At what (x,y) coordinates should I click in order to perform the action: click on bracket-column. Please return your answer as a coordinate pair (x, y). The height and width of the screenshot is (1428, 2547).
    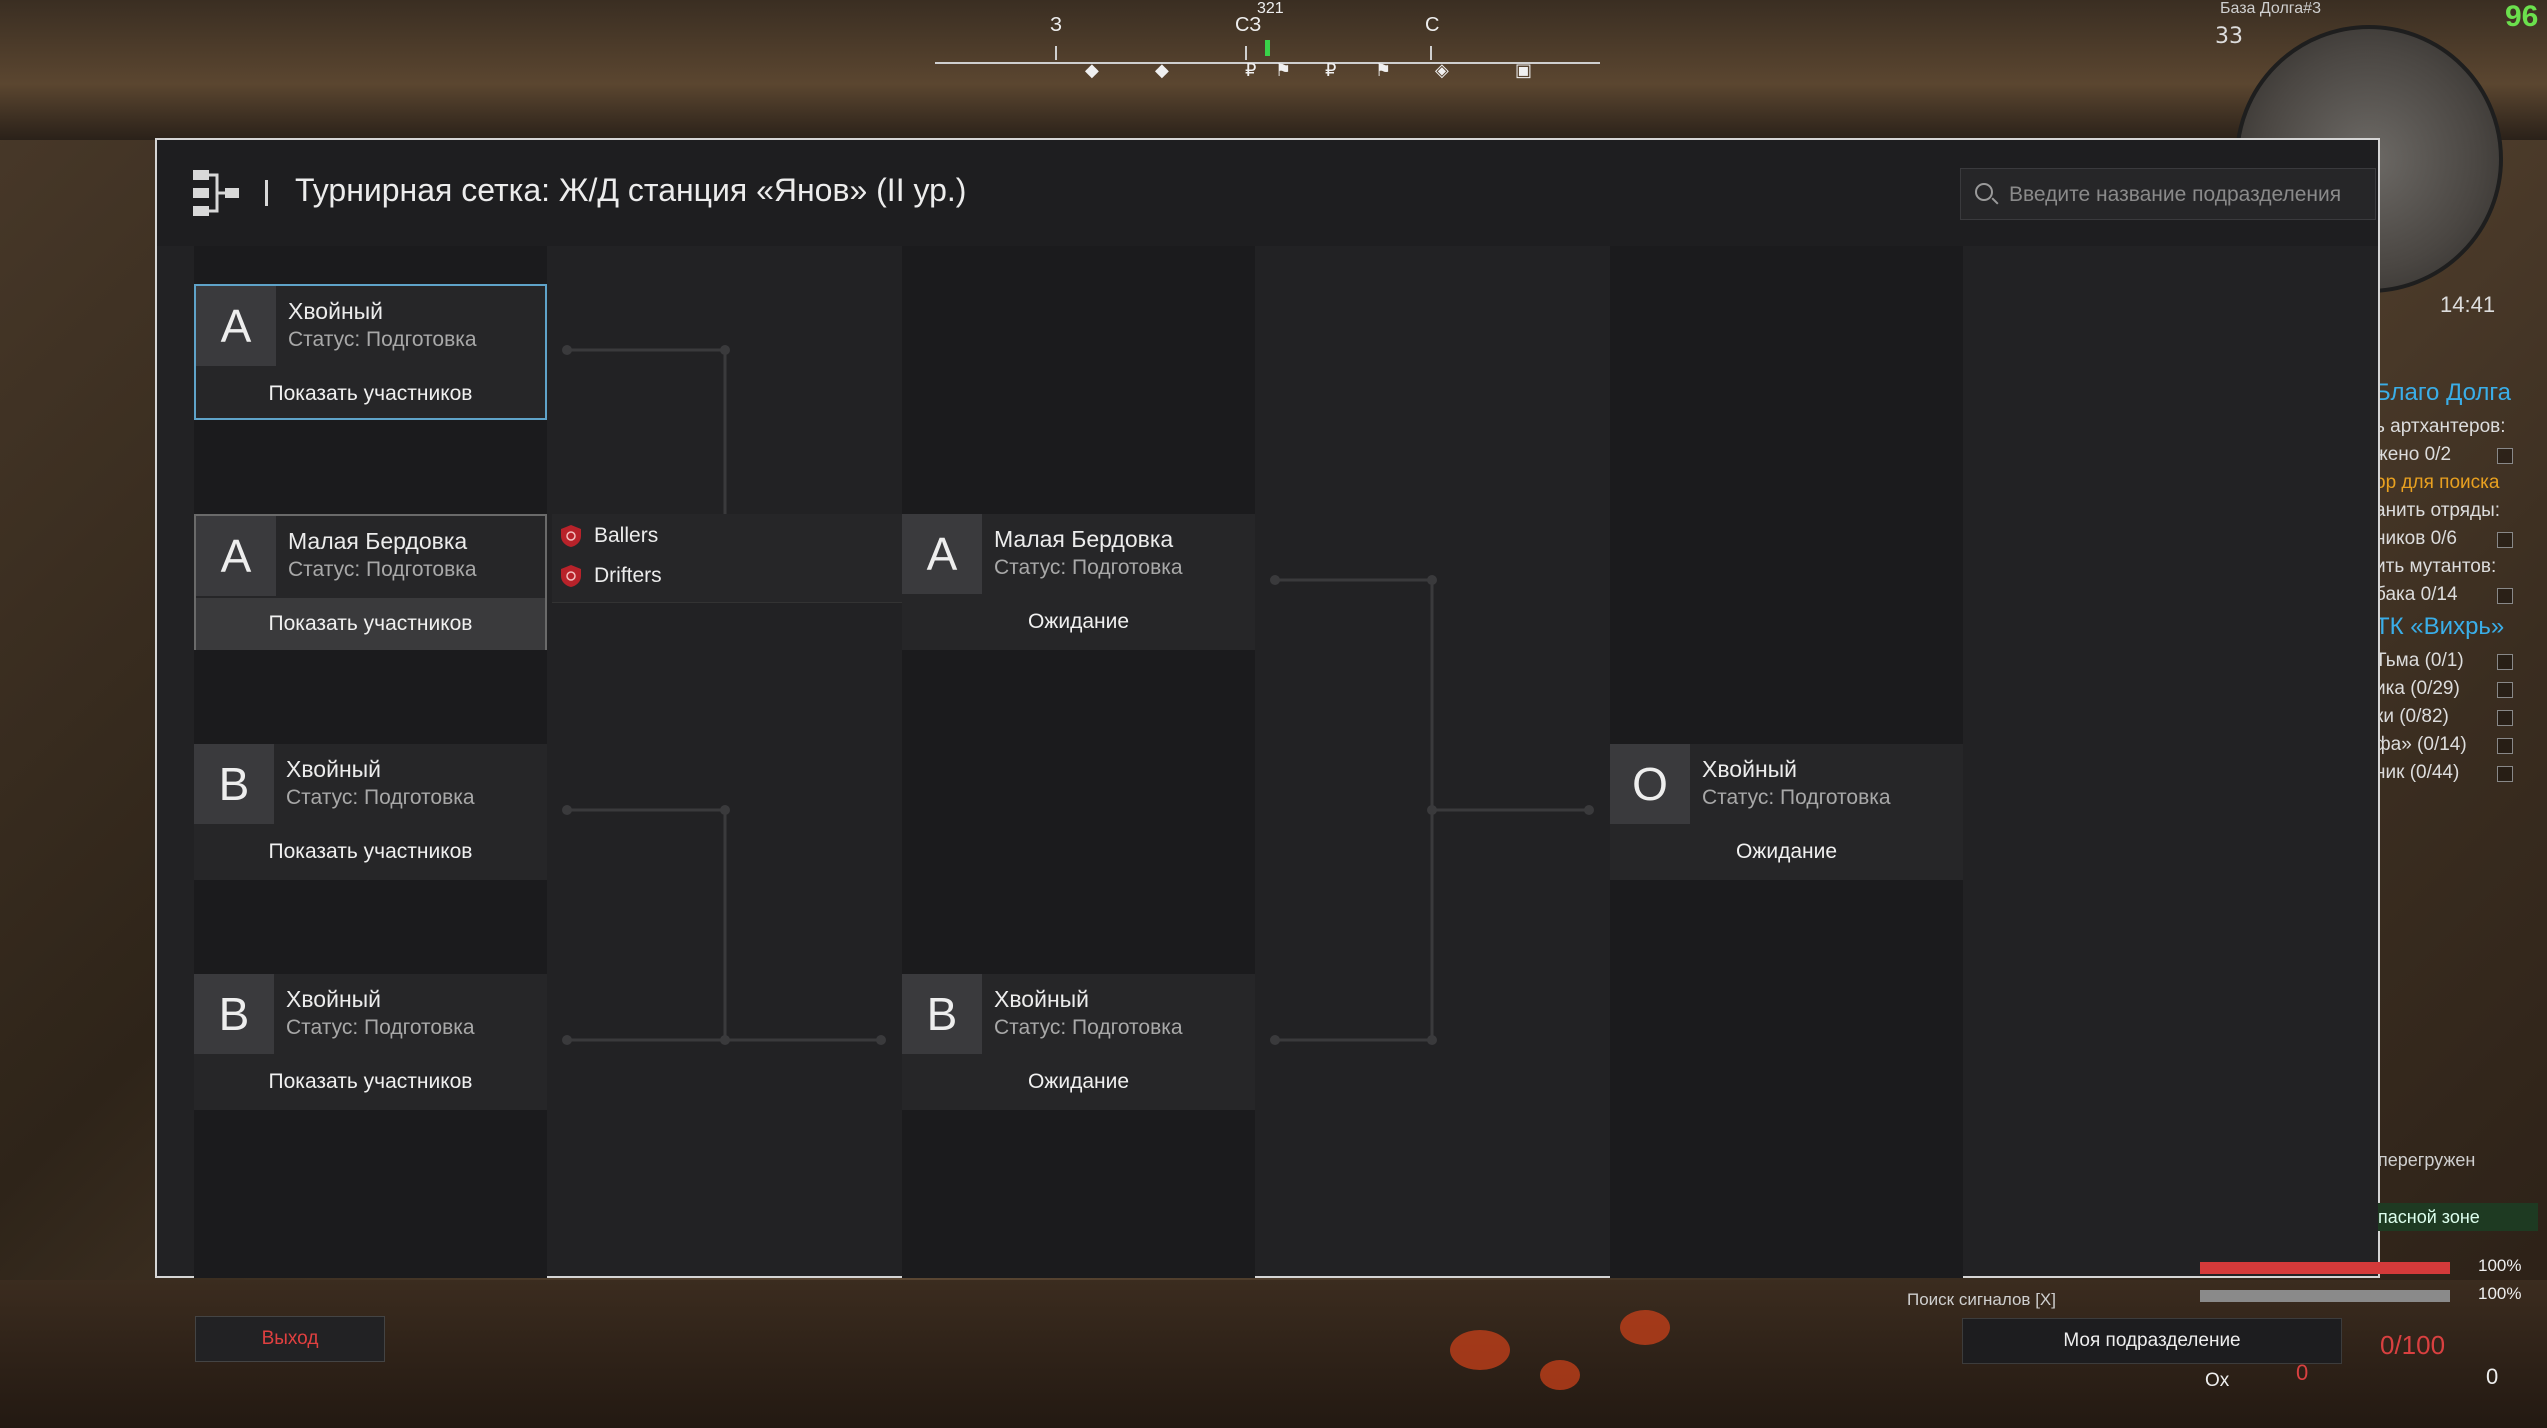
    Looking at the image, I should click on (1078, 762).